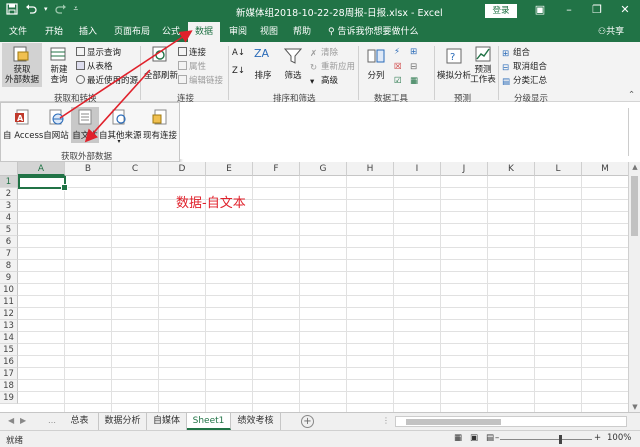 The width and height of the screenshot is (640, 447). I want to click on row-header-15: 15, so click(9, 350).